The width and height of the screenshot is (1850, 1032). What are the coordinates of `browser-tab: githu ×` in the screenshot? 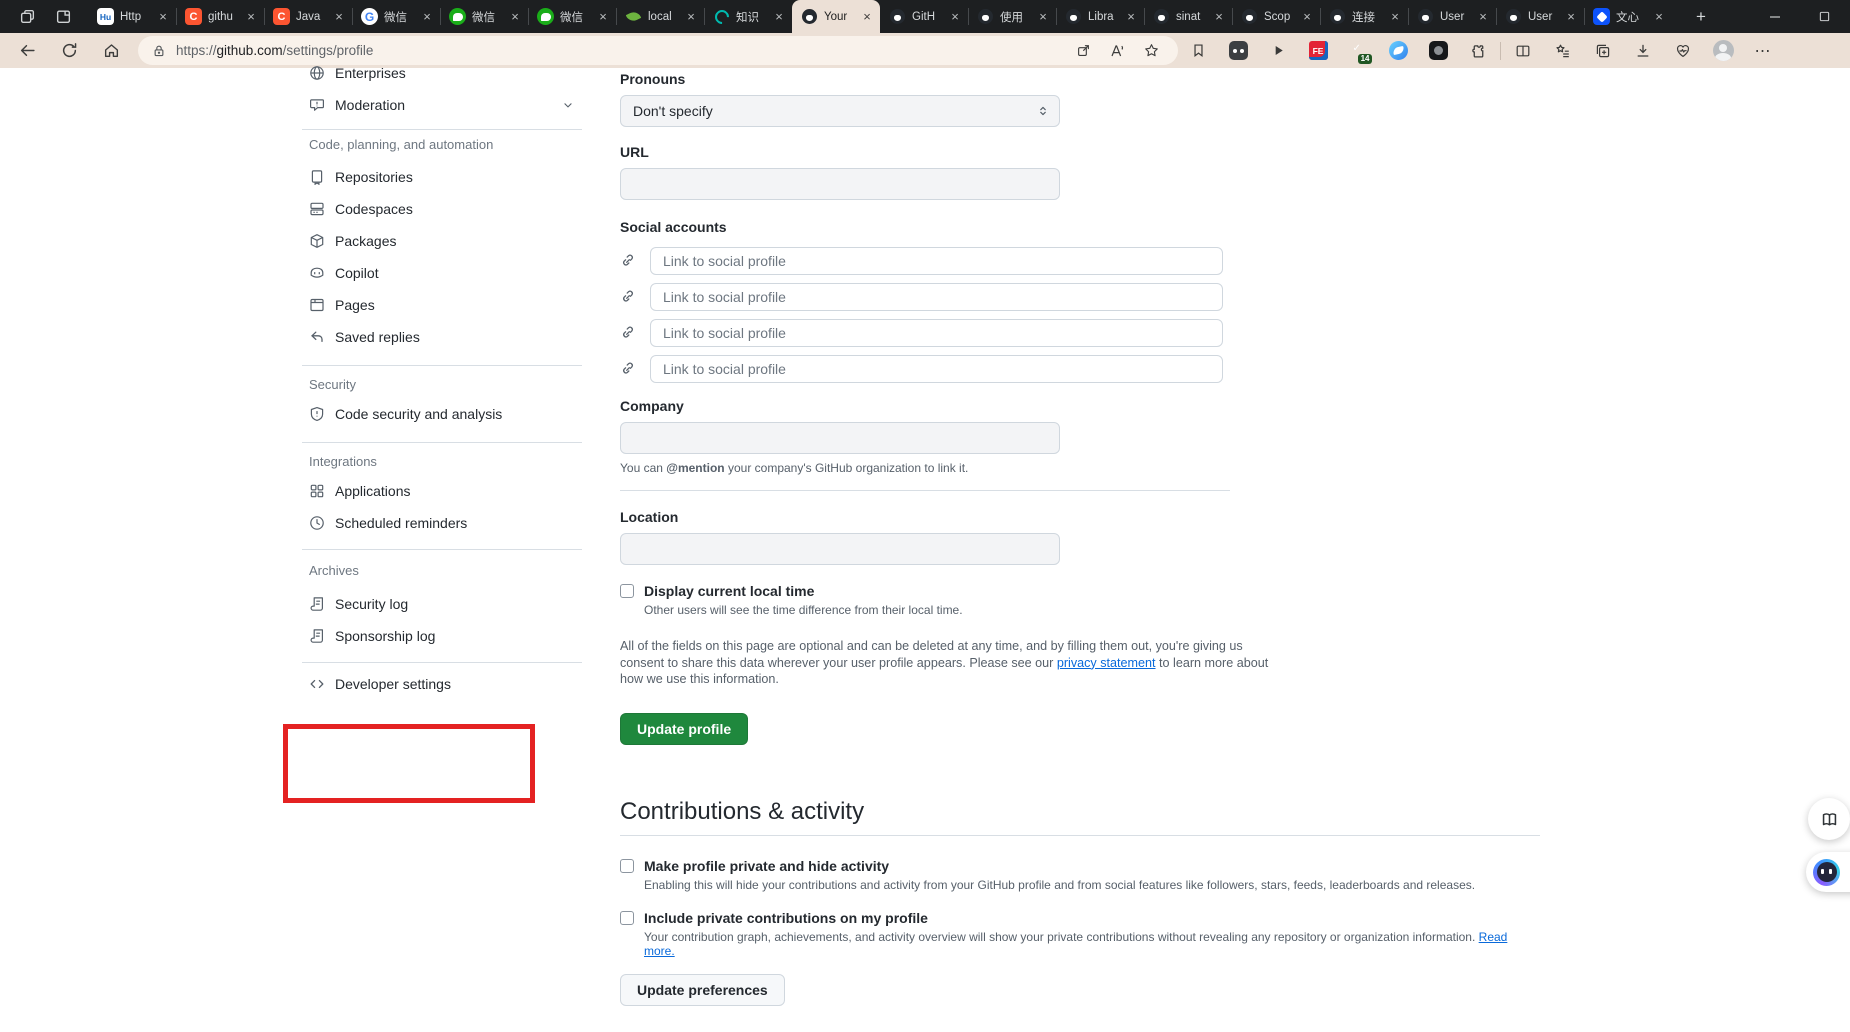 It's located at (220, 16).